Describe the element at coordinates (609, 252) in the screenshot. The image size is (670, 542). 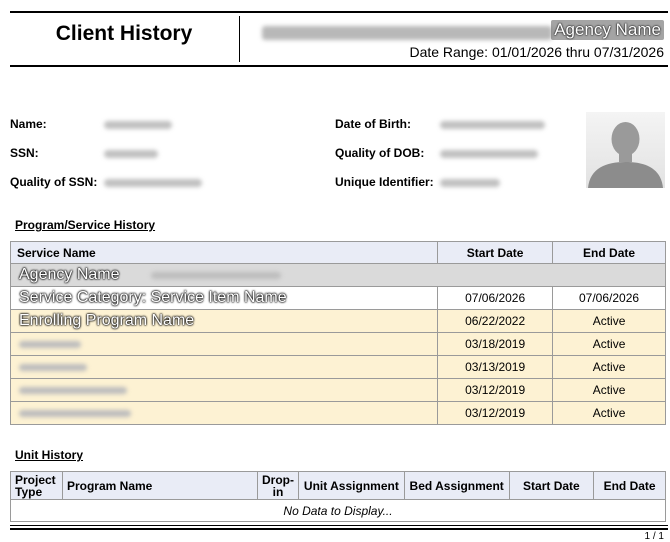
I see `col-end-date: End Date` at that location.